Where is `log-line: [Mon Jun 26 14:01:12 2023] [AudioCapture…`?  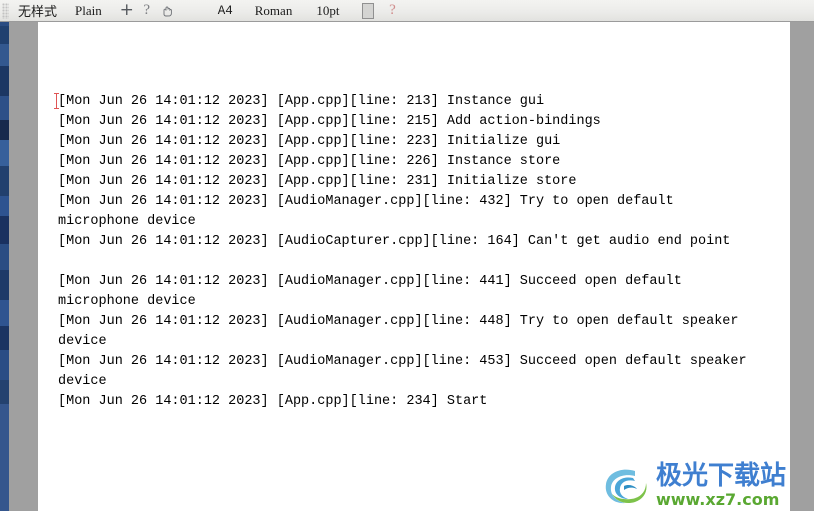
log-line: [Mon Jun 26 14:01:12 2023] [AudioCapture… is located at coordinates (394, 241).